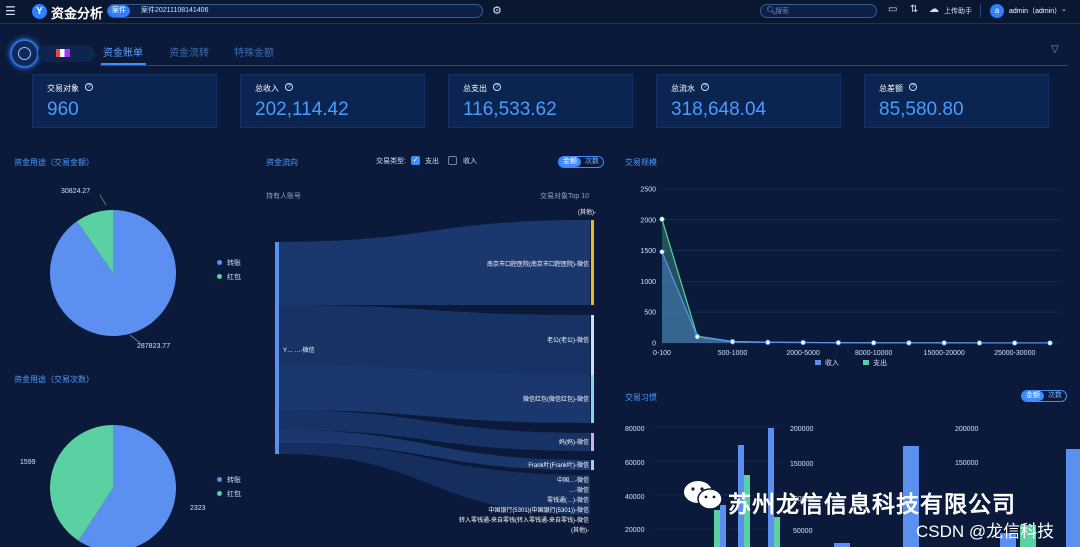 Image resolution: width=1080 pixels, height=547 pixels. I want to click on axis-tick: 200000, so click(966, 429).